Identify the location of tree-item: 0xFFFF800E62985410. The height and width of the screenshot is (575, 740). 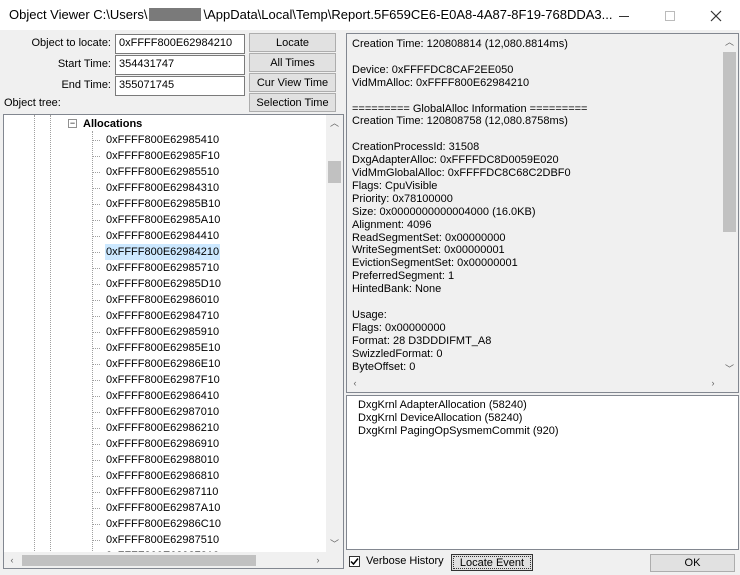
(162, 140).